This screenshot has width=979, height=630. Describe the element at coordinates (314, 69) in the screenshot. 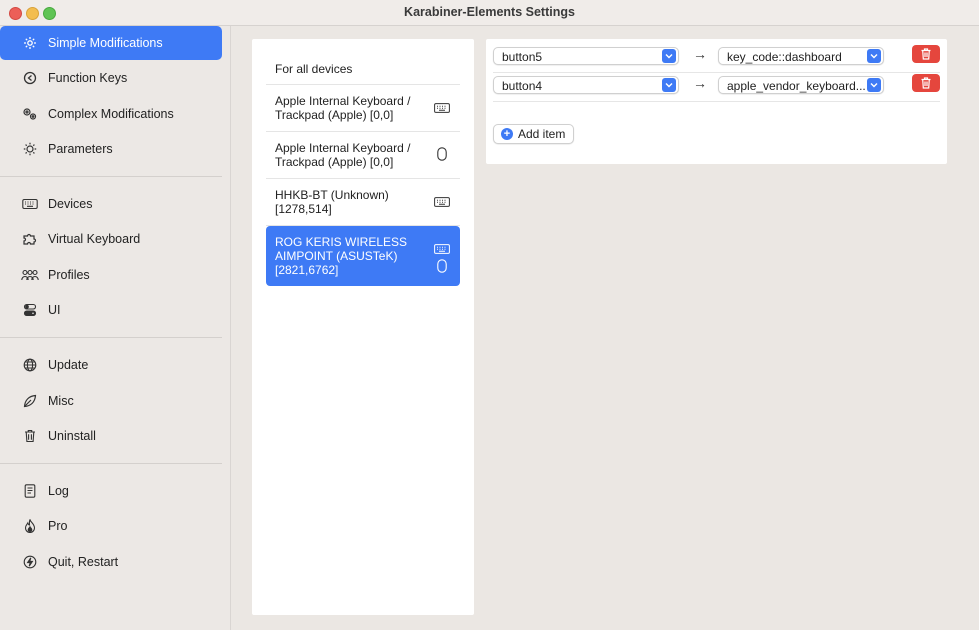

I see `device-label: For all devices` at that location.